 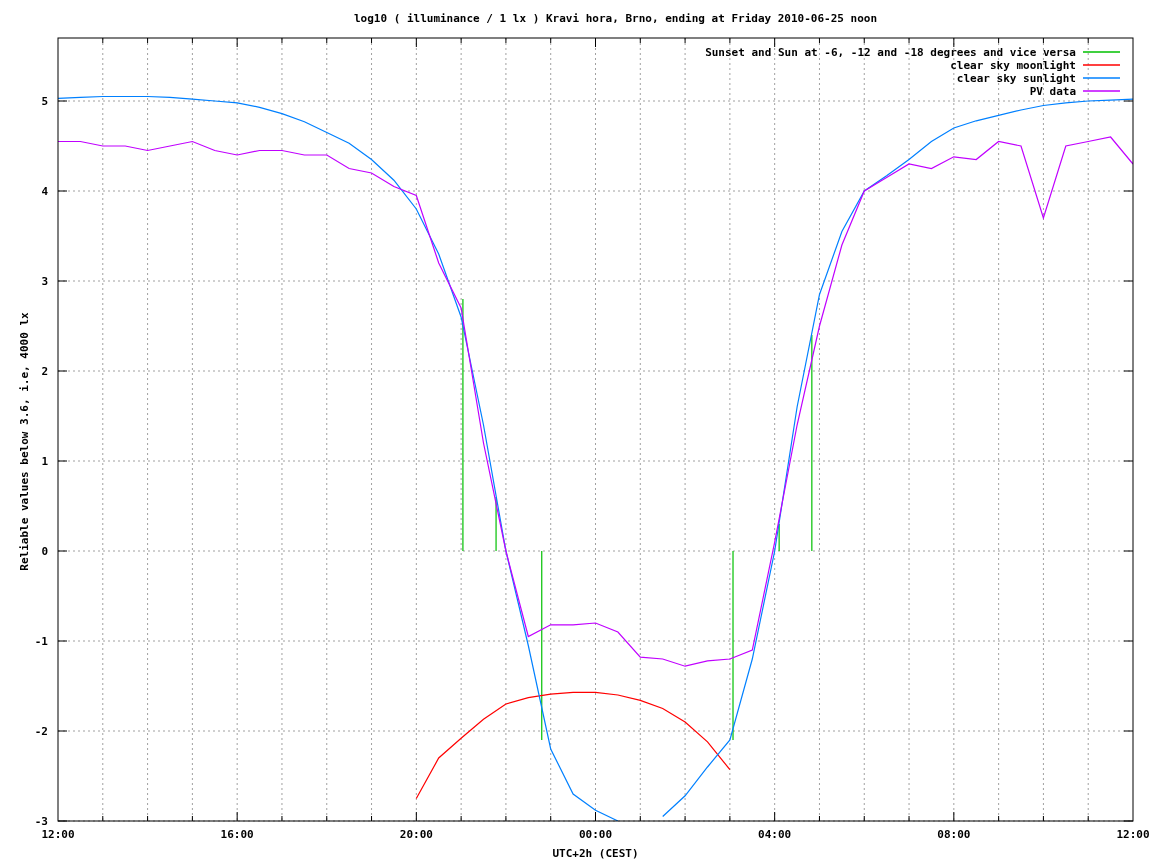 What do you see at coordinates (1052, 91) in the screenshot?
I see `legend-label: PV data` at bounding box center [1052, 91].